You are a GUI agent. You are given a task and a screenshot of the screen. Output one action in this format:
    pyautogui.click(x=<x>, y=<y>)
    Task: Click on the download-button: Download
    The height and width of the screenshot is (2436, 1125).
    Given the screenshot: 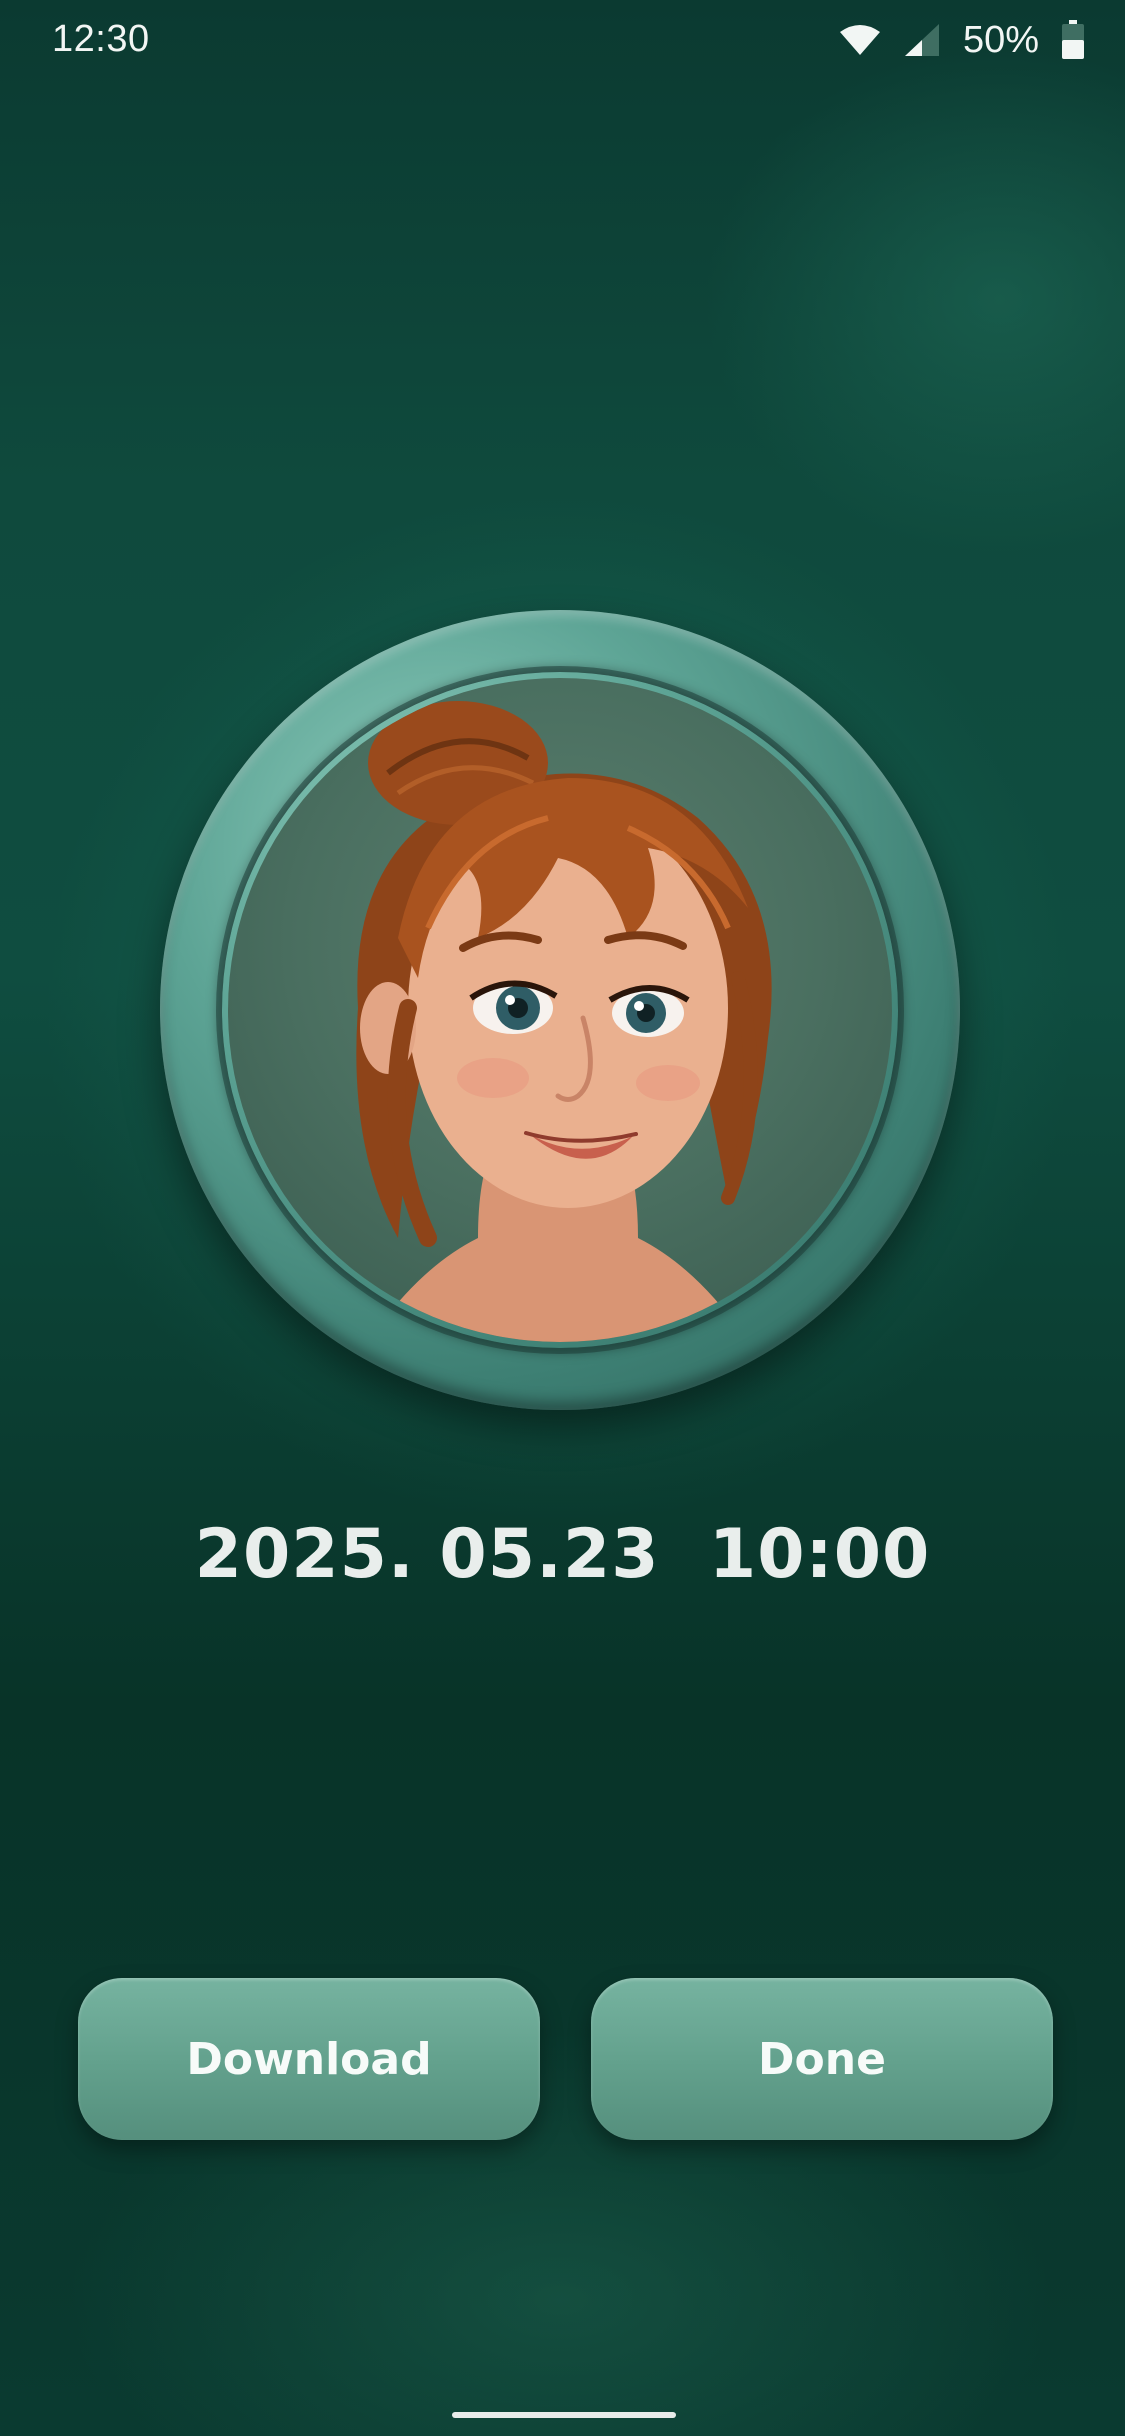 What is the action you would take?
    pyautogui.click(x=309, y=2059)
    